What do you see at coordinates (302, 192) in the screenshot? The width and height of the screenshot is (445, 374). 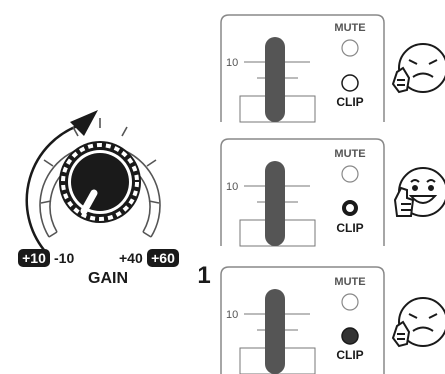 I see `channel-panel-2: 10 MUTE CLIP` at bounding box center [302, 192].